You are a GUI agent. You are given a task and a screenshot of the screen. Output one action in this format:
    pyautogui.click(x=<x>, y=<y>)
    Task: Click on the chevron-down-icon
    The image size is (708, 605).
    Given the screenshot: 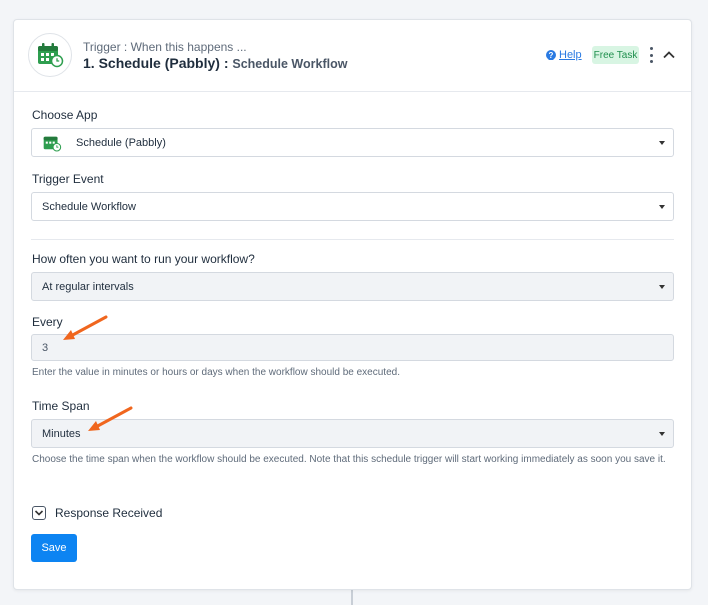 What is the action you would take?
    pyautogui.click(x=39, y=513)
    